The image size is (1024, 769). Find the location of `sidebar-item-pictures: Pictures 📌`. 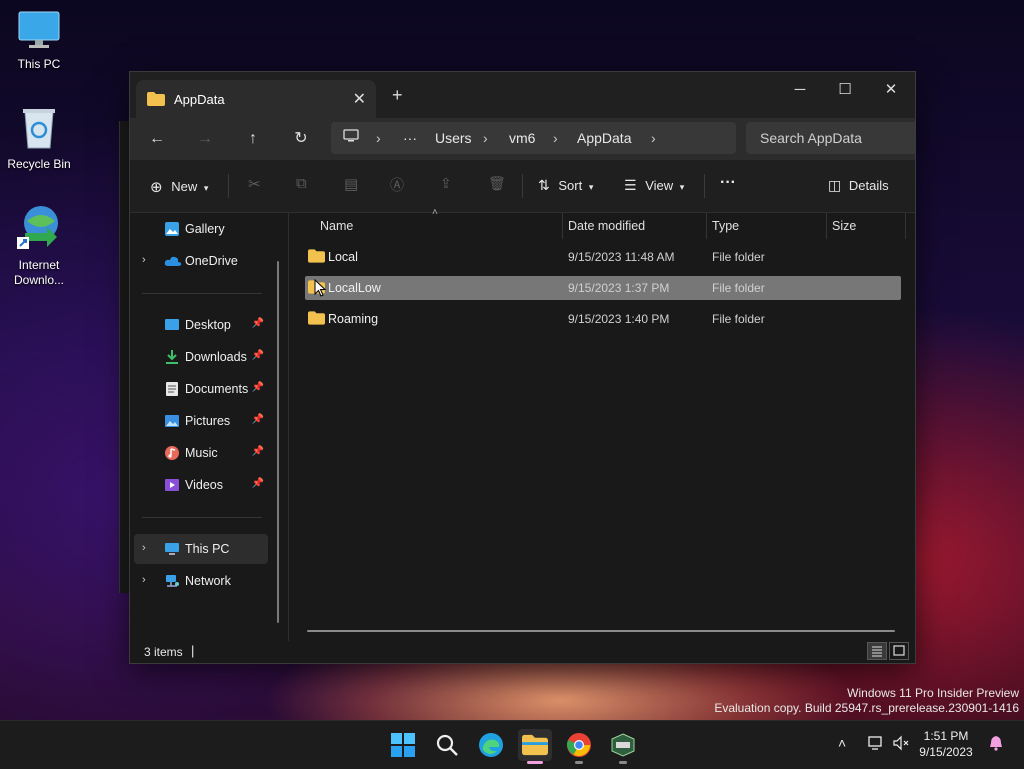

sidebar-item-pictures: Pictures 📌 is located at coordinates (201, 421).